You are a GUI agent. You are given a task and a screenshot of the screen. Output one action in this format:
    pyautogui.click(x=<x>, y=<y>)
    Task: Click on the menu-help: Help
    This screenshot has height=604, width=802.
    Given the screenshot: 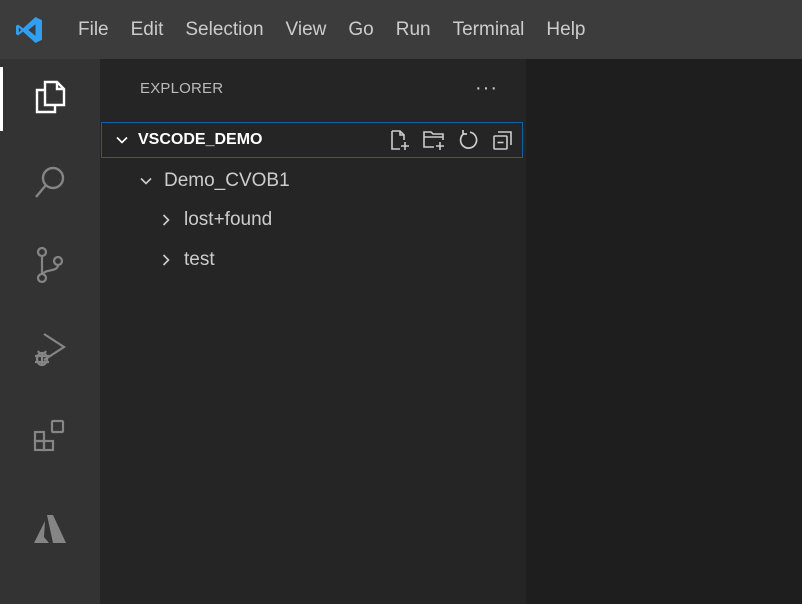 What is the action you would take?
    pyautogui.click(x=565, y=29)
    